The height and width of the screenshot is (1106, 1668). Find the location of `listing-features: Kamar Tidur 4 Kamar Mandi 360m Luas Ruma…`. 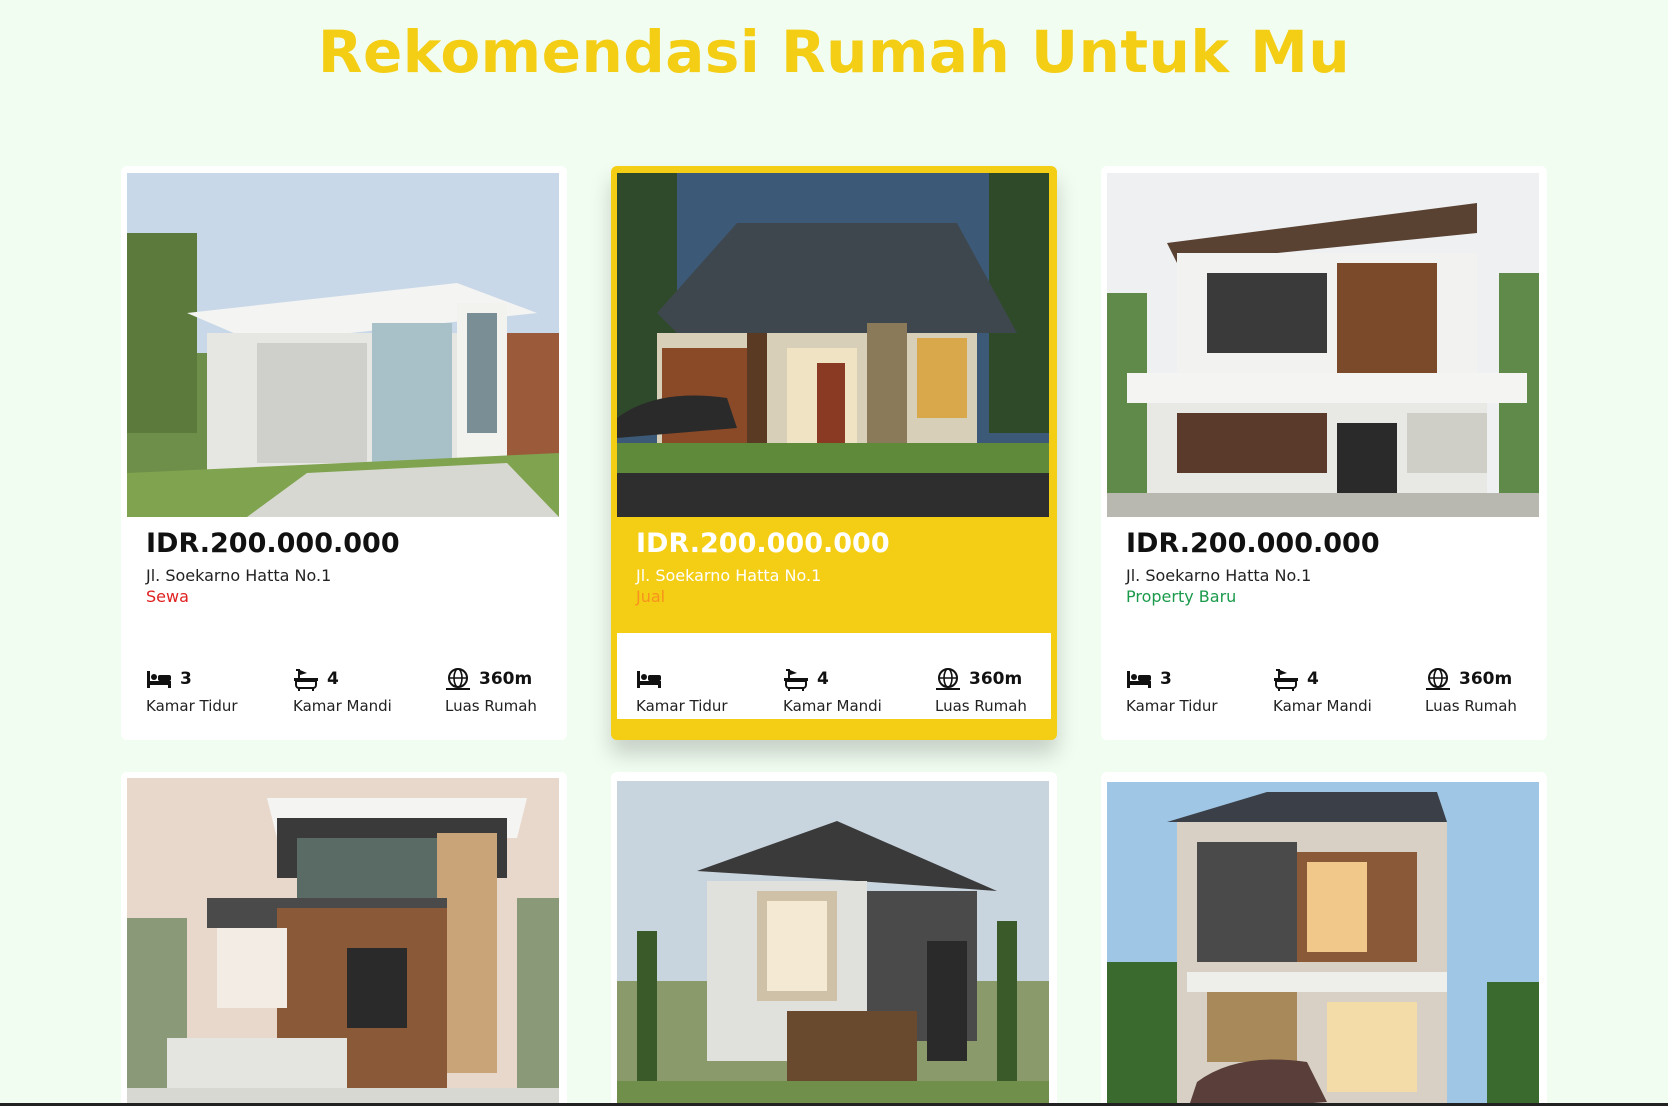

listing-features: Kamar Tidur 4 Kamar Mandi 360m Luas Ruma… is located at coordinates (834, 676).